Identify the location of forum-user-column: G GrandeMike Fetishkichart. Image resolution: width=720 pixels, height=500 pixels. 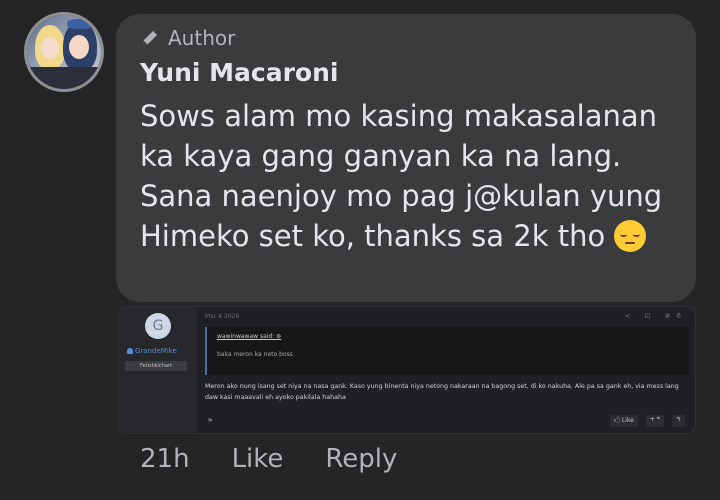
(158, 370).